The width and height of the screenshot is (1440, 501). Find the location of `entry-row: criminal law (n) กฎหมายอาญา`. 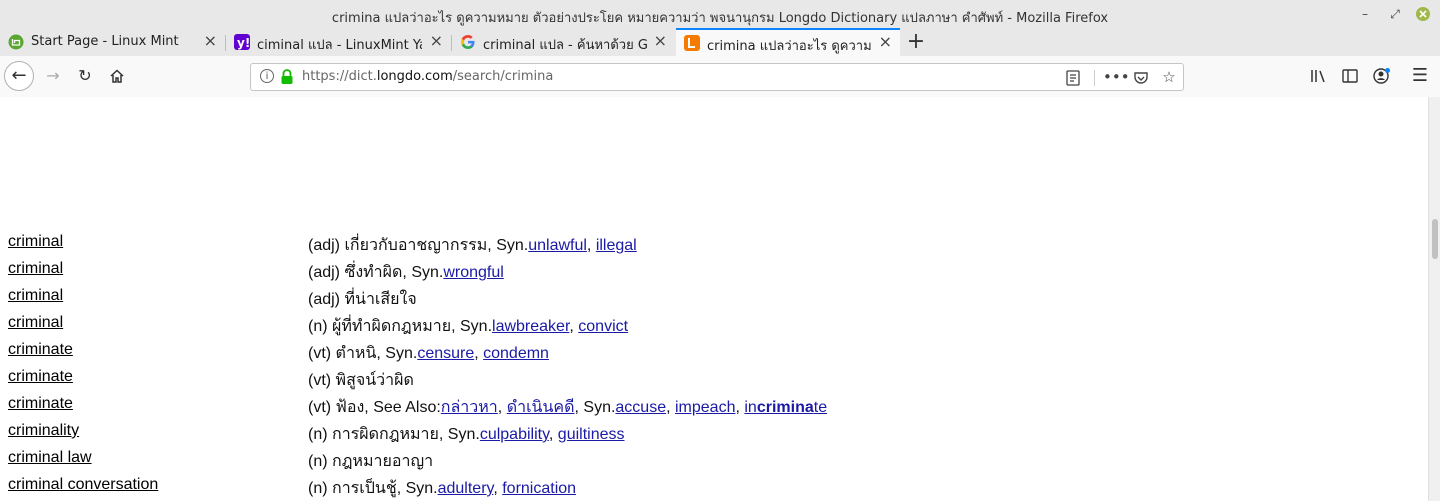

entry-row: criminal law (n) กฎหมายอาญา is located at coordinates (714, 462).